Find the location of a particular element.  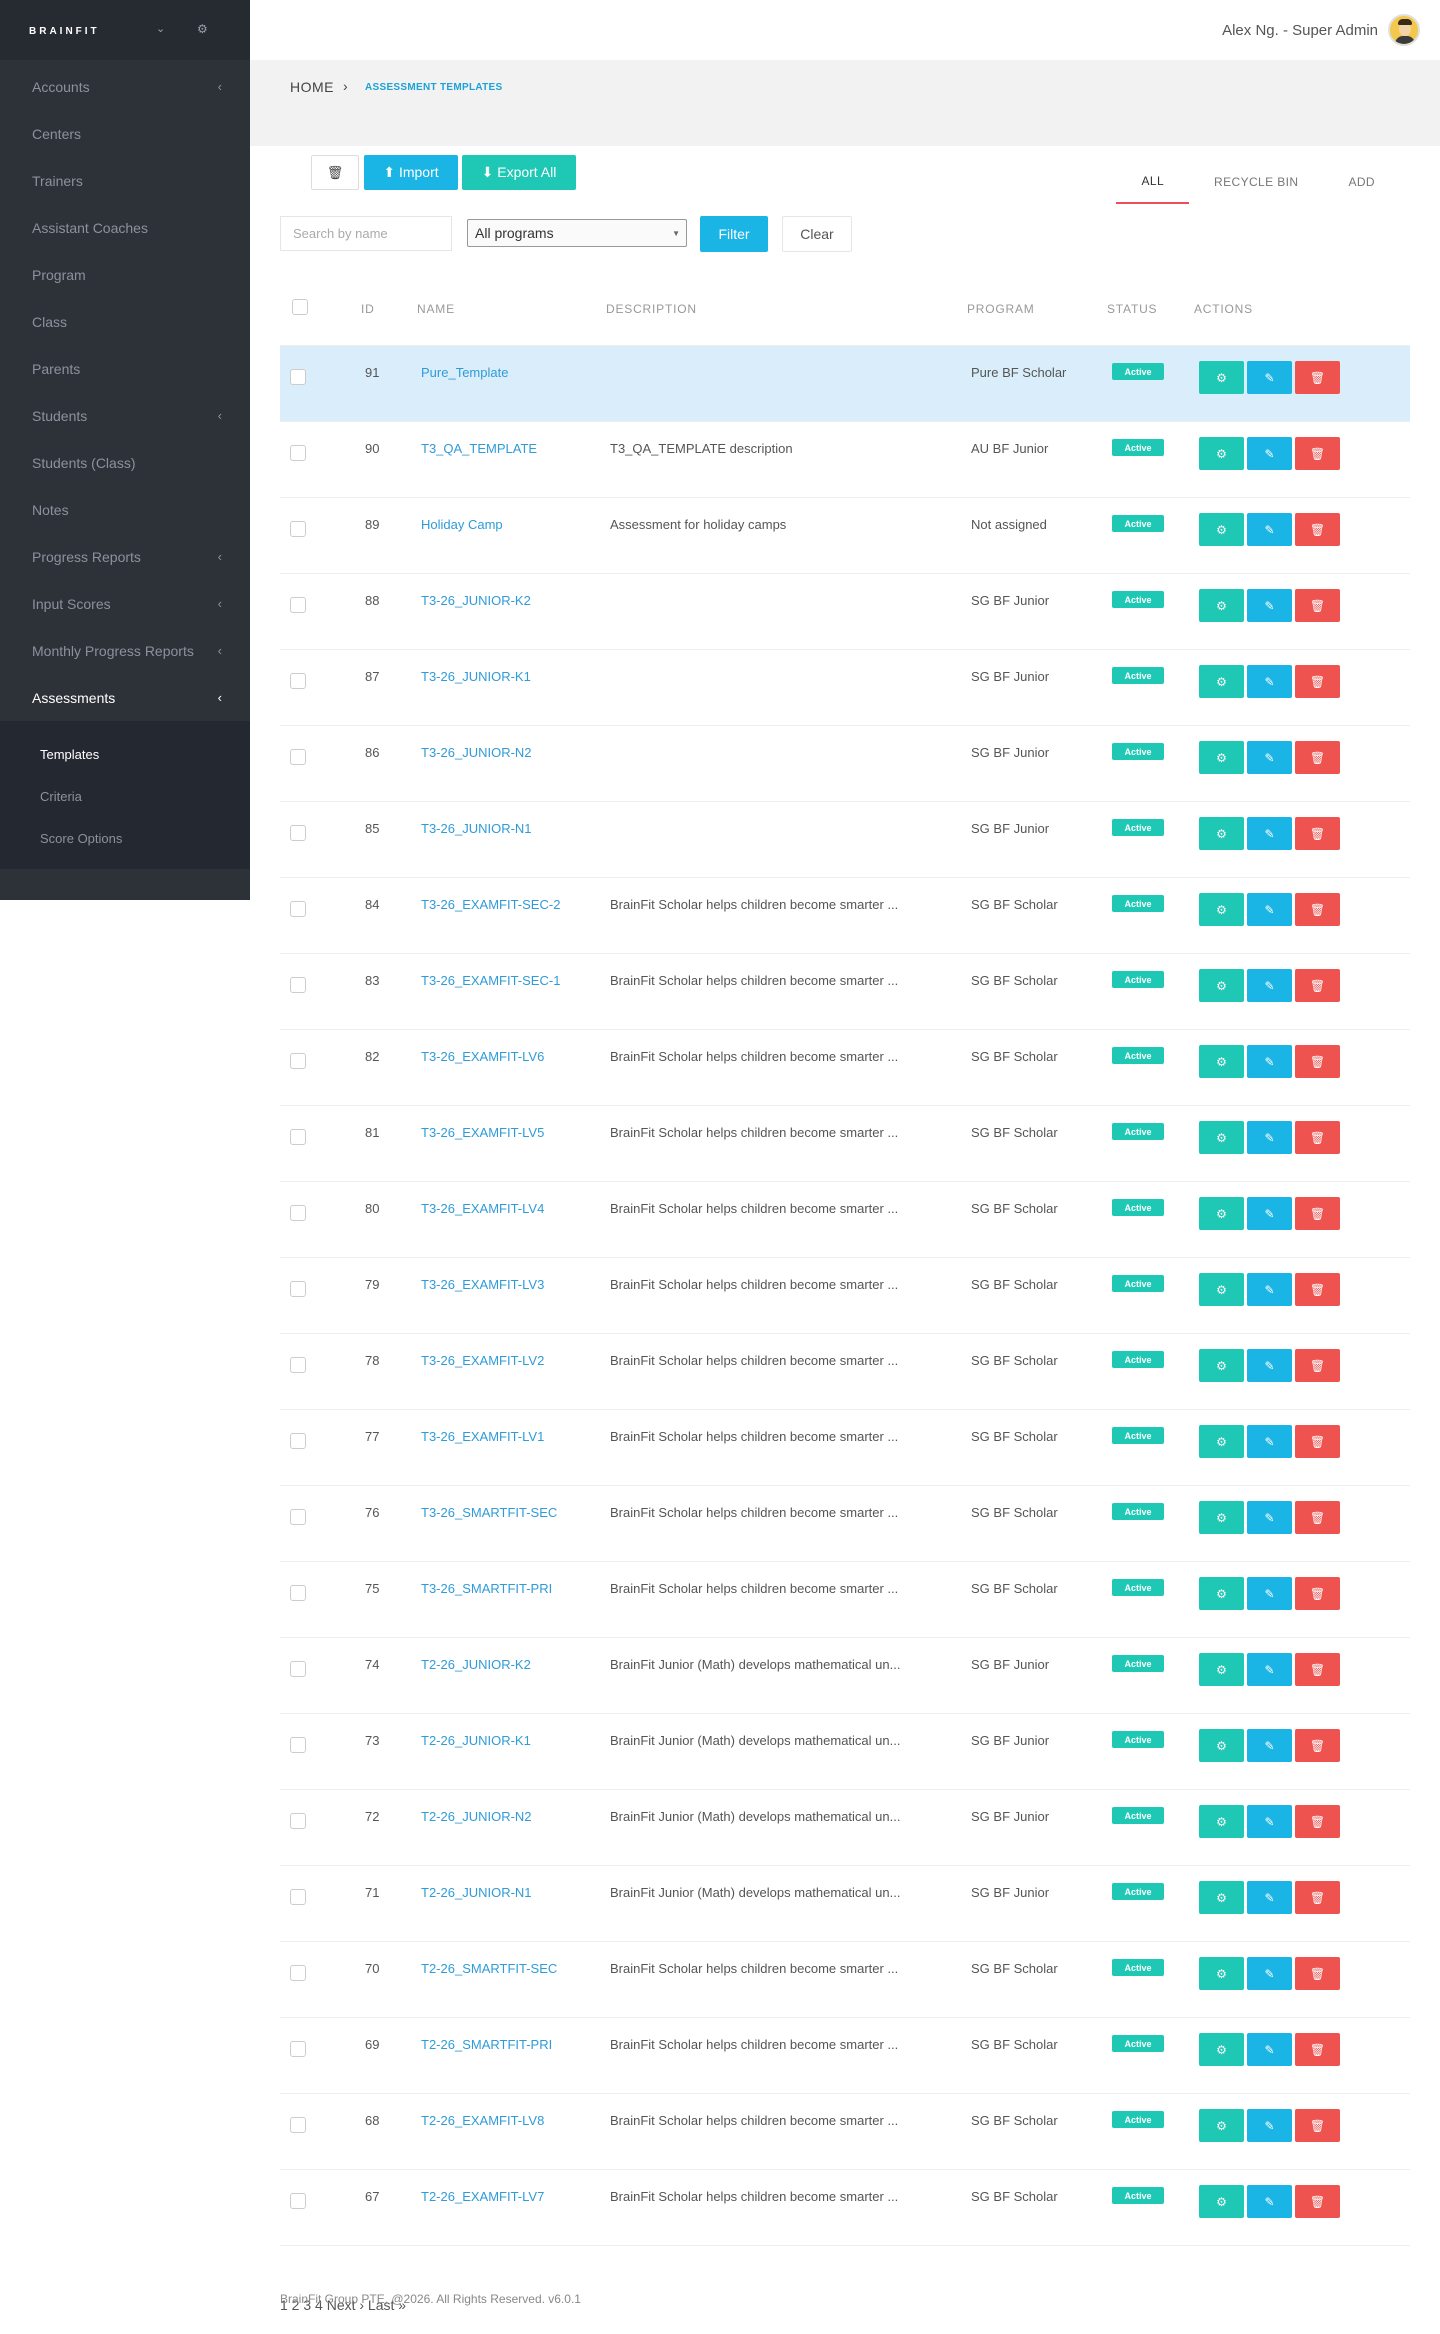

settings-icon: ⚙ is located at coordinates (202, 29).